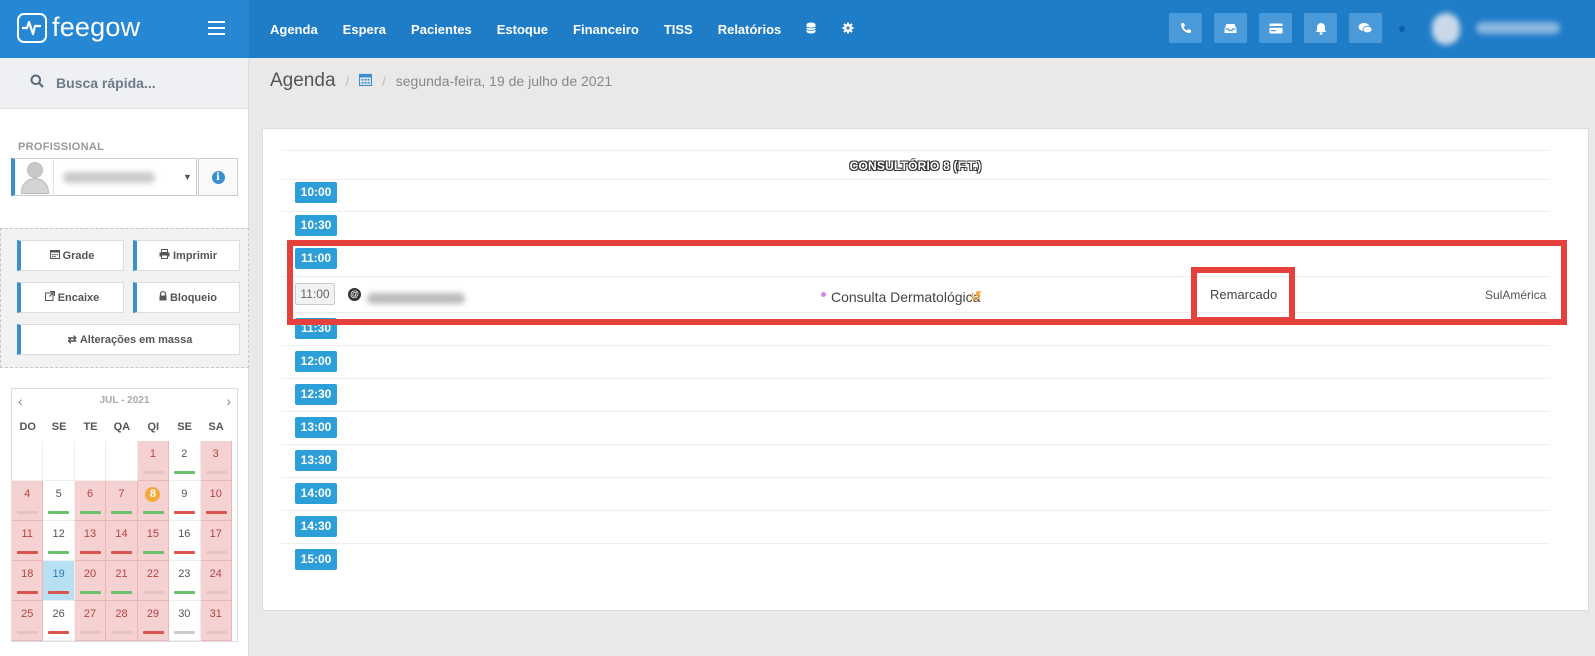 The width and height of the screenshot is (1595, 656). I want to click on calendar-day: 15, so click(153, 541).